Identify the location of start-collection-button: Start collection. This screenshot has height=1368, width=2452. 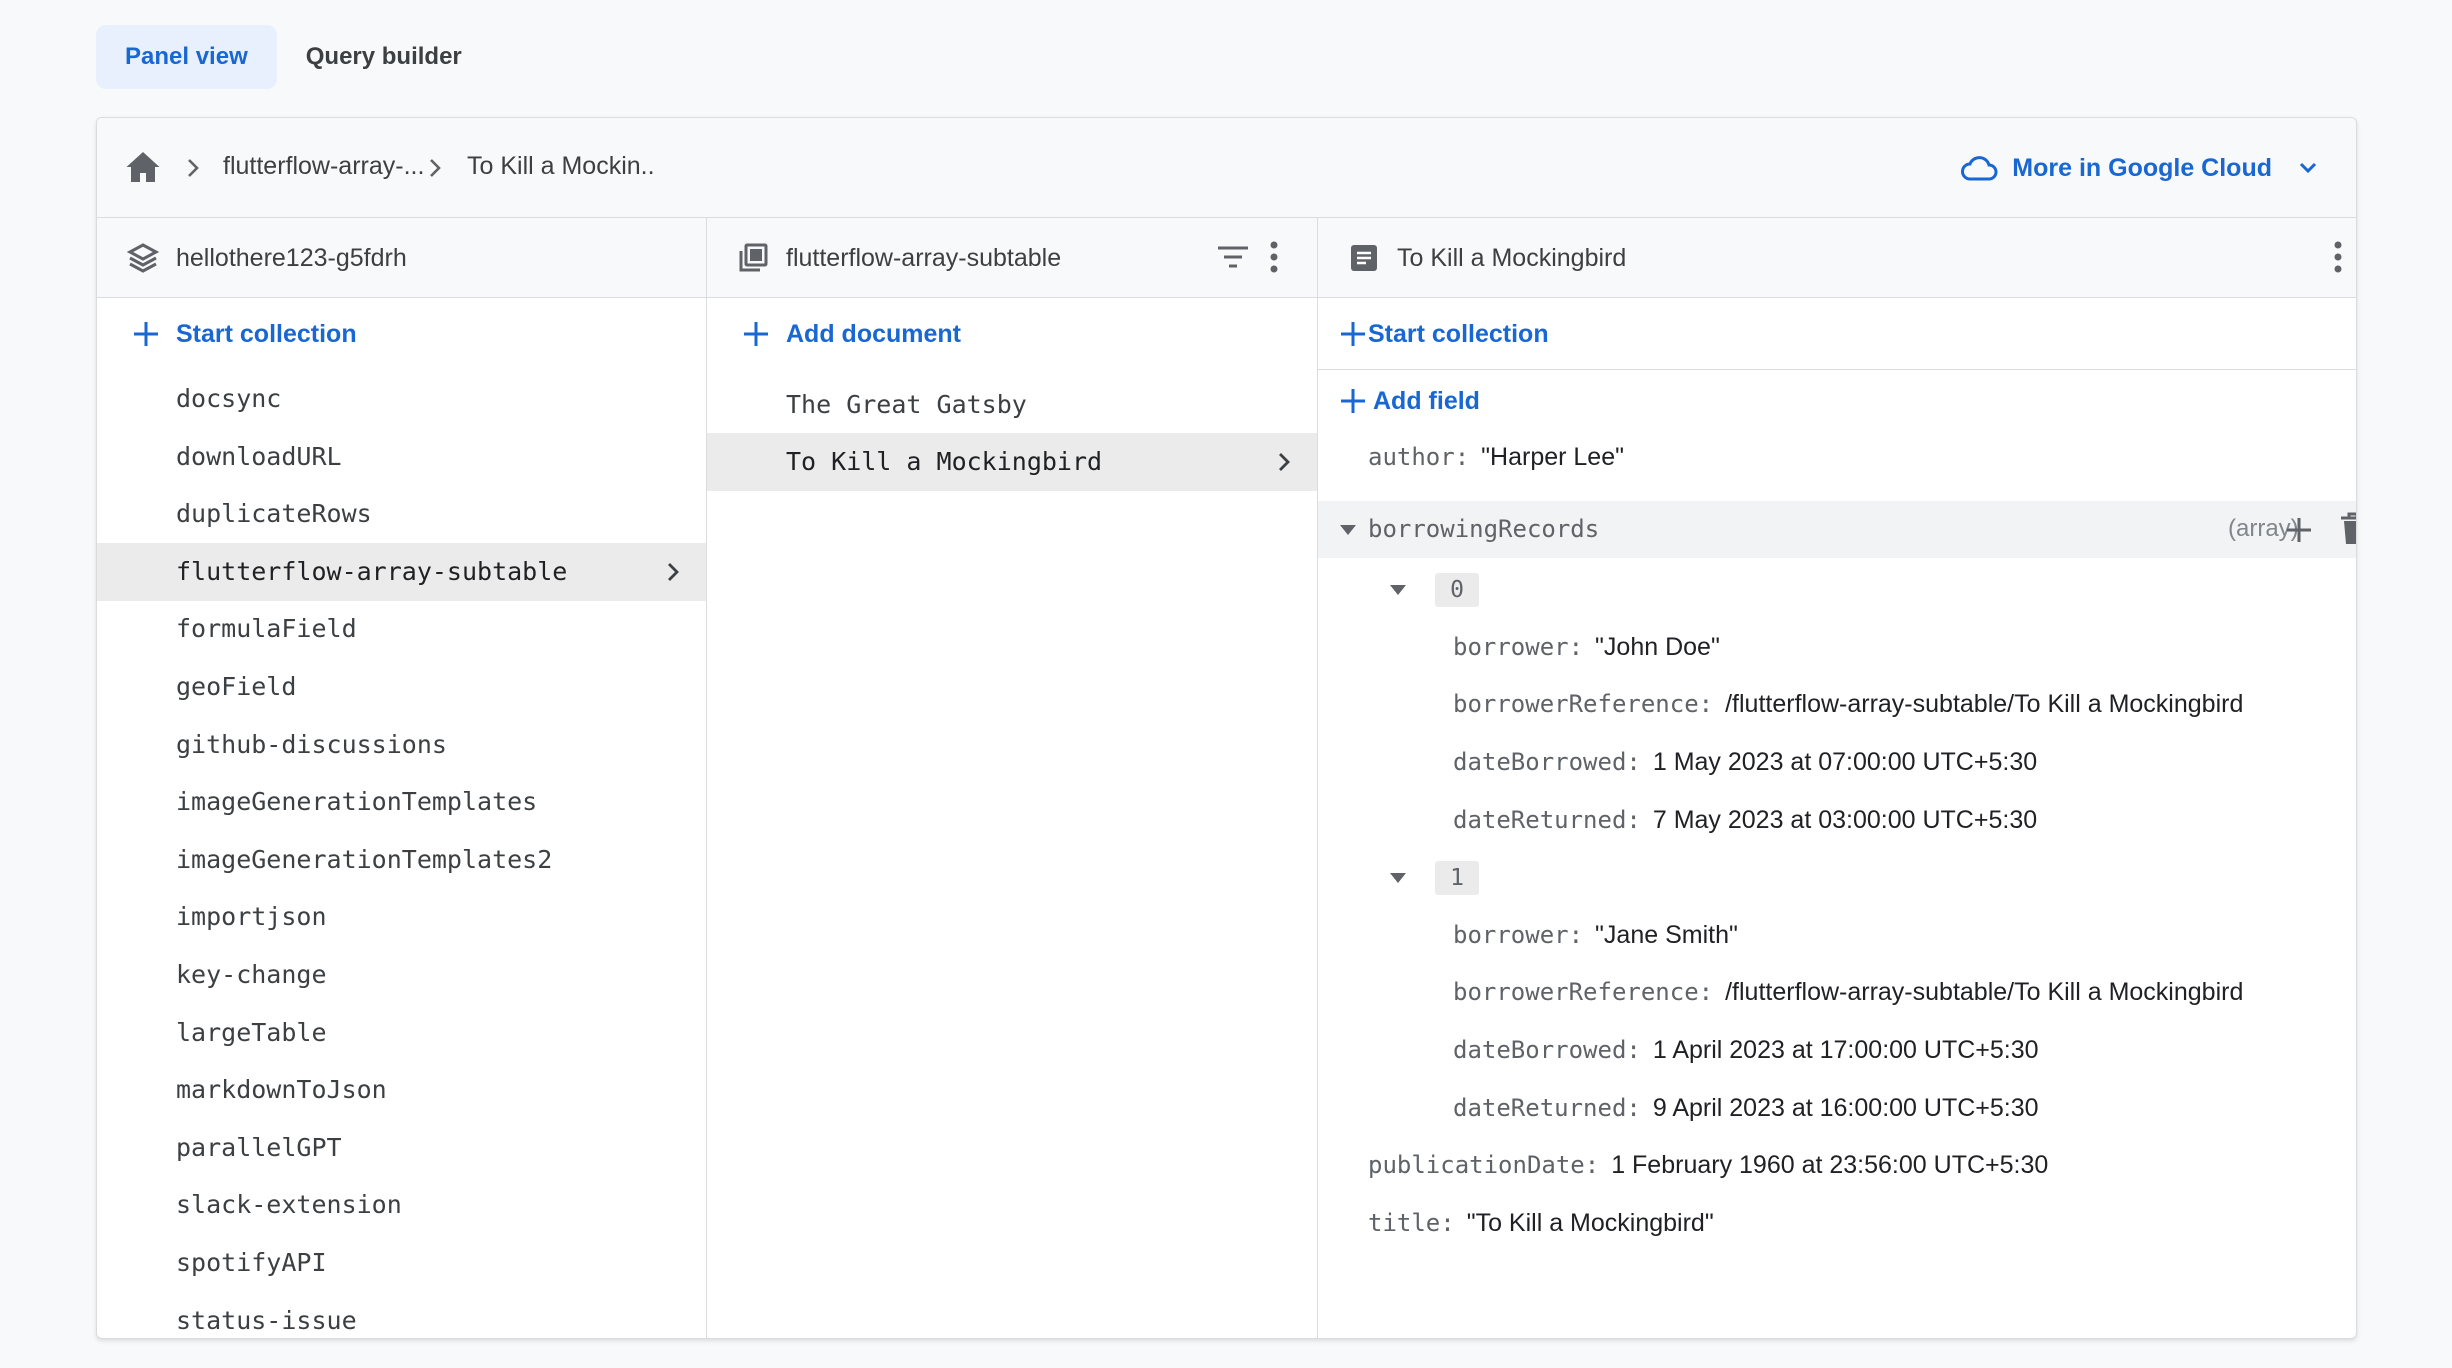
(401, 334).